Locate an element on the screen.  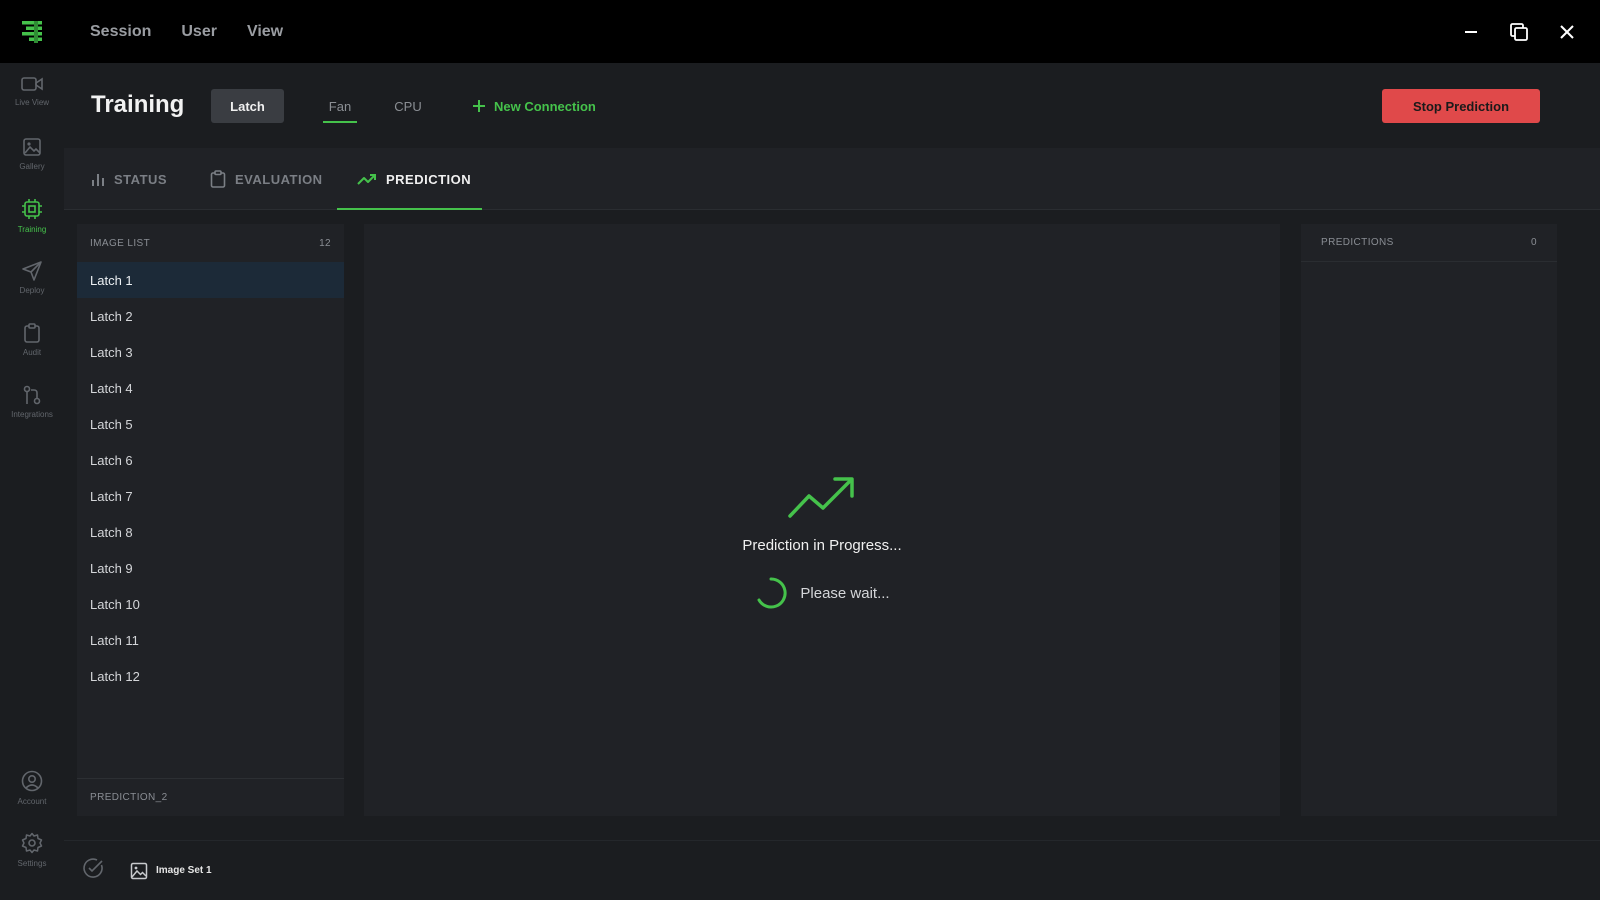
list-item: Latch 6 is located at coordinates (210, 460).